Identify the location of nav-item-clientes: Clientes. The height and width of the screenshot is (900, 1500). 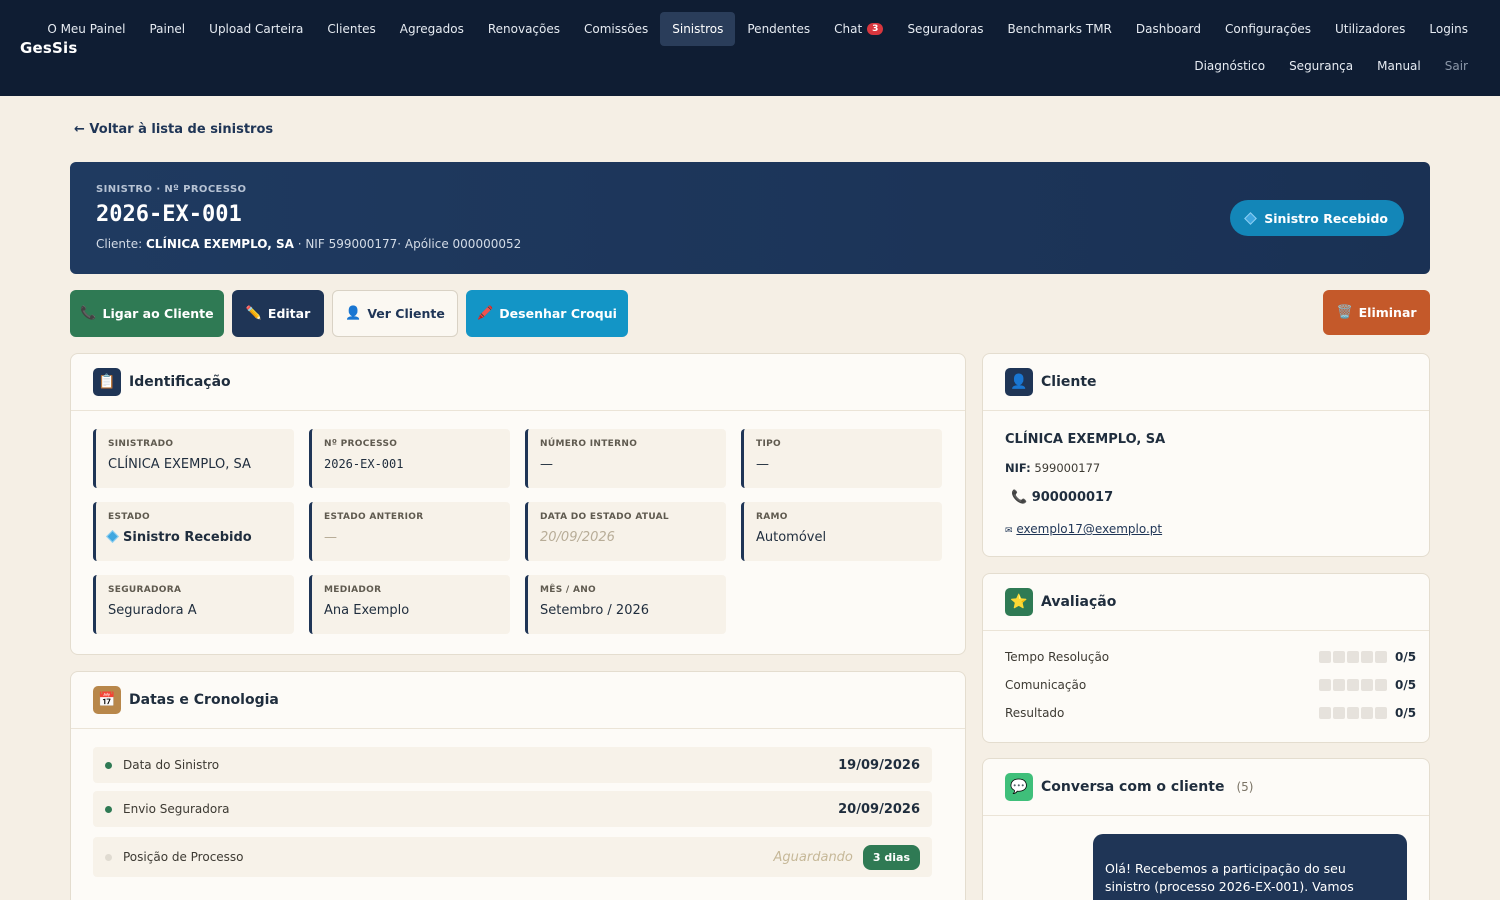
(351, 29).